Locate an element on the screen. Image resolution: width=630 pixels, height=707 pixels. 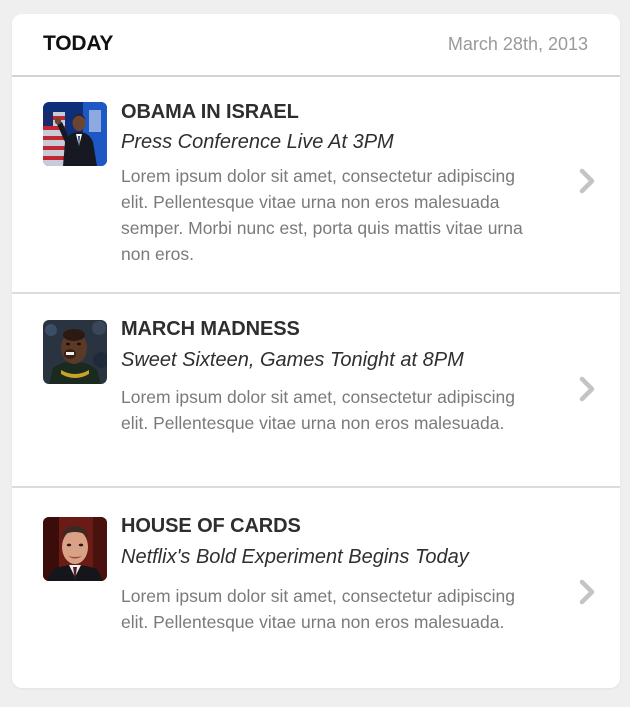
obama-photo-thumbnail is located at coordinates (75, 134).